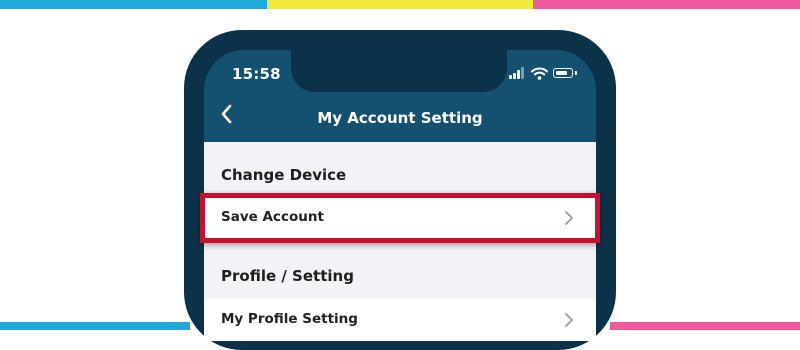  What do you see at coordinates (400, 4) in the screenshot?
I see `stripe-yellow-top` at bounding box center [400, 4].